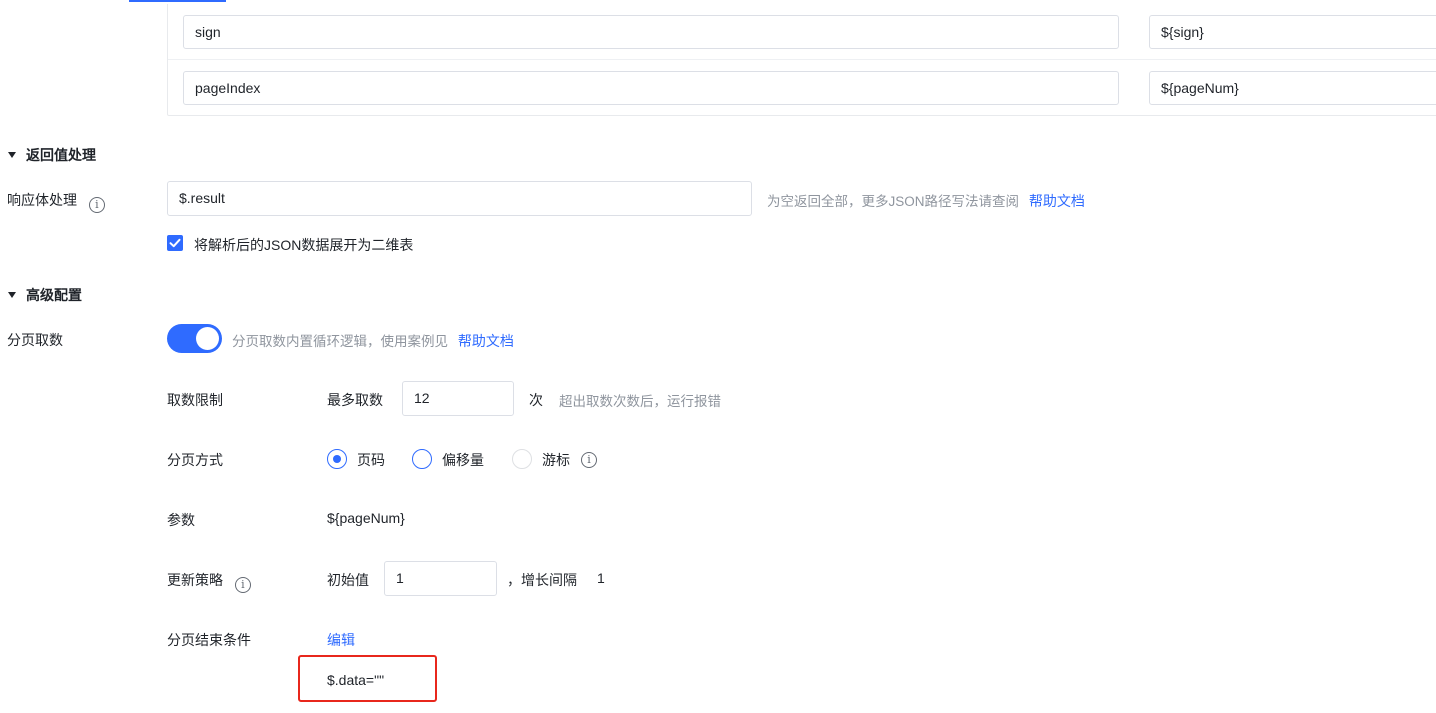  What do you see at coordinates (640, 401) in the screenshot?
I see `limit-hint: 超出取数次数后，运行报错` at bounding box center [640, 401].